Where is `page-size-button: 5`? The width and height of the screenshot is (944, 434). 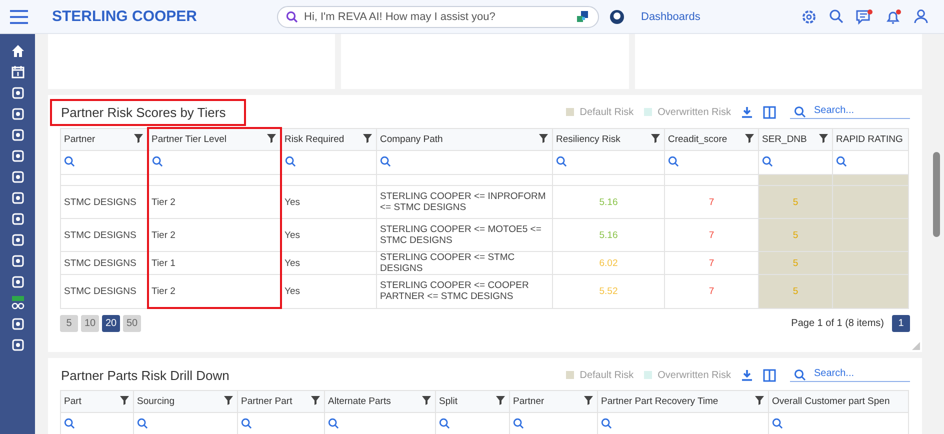
page-size-button: 5 is located at coordinates (69, 323).